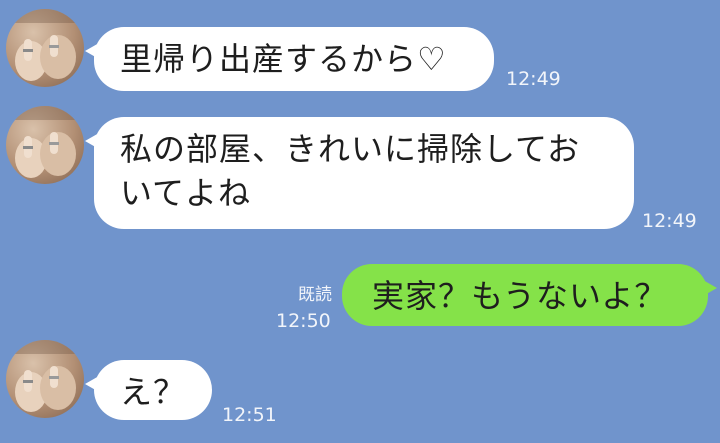 The image size is (720, 443). Describe the element at coordinates (520, 296) in the screenshot. I see `message-text: 実家？もうないよ？` at that location.